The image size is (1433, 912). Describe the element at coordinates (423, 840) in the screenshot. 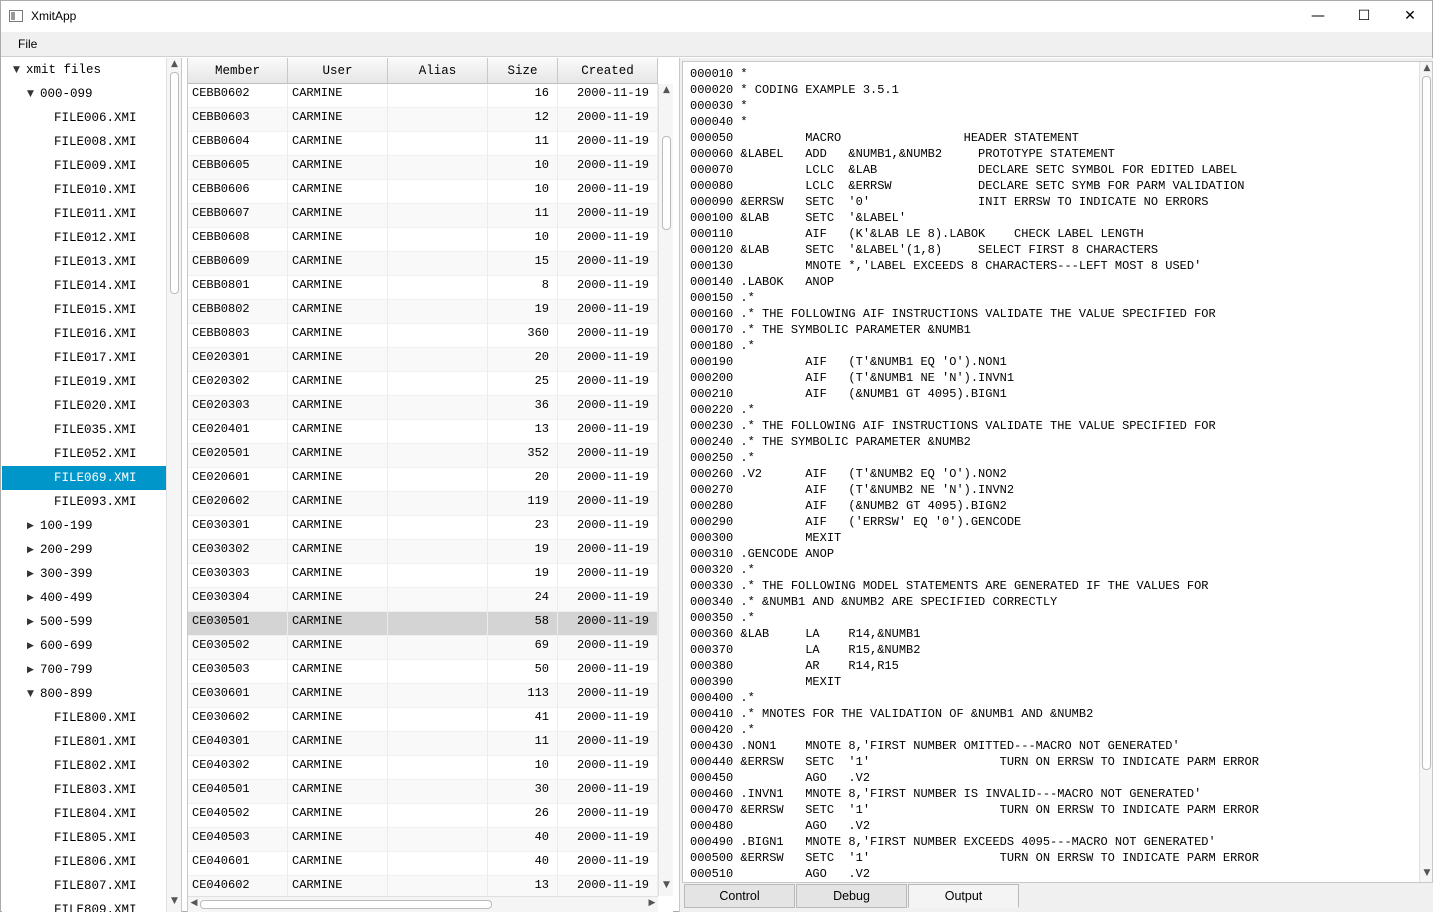

I see `table-row: CE040503 CARMINE 40 2000-11-19` at that location.